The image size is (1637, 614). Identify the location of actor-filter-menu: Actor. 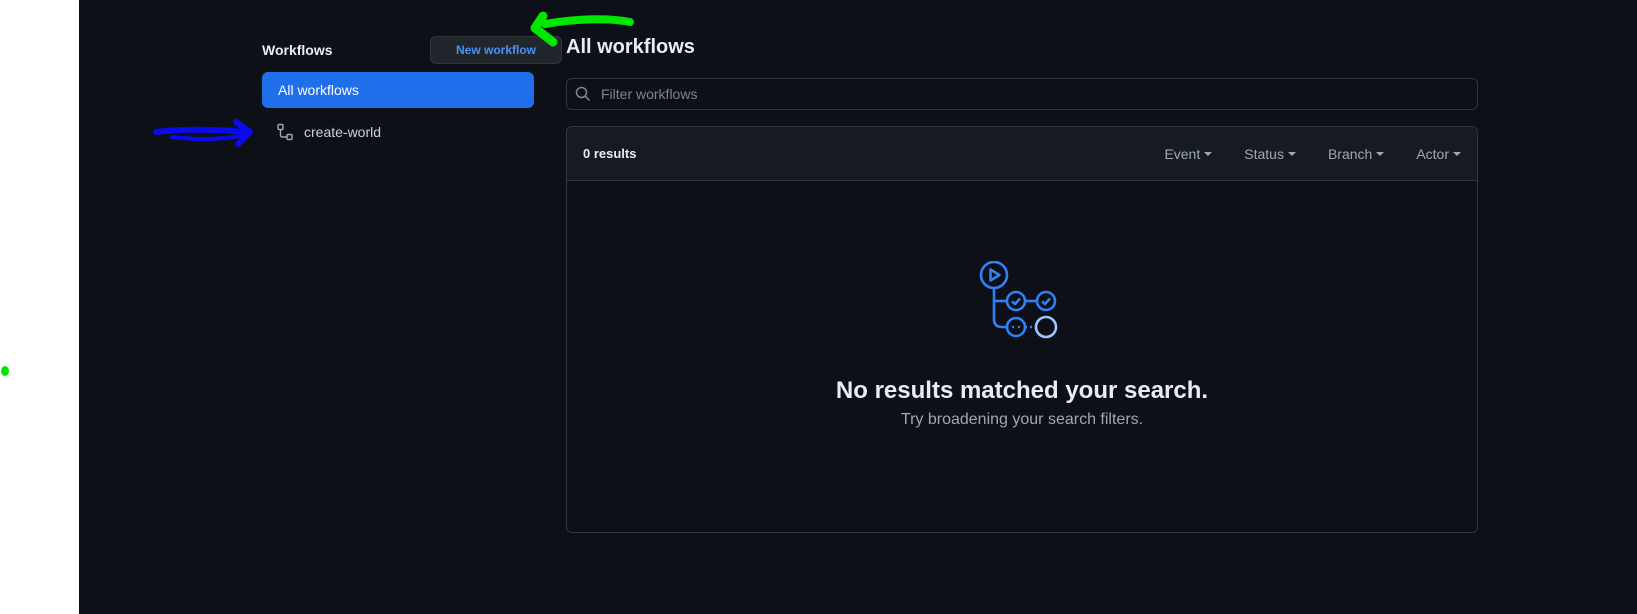
(1438, 154).